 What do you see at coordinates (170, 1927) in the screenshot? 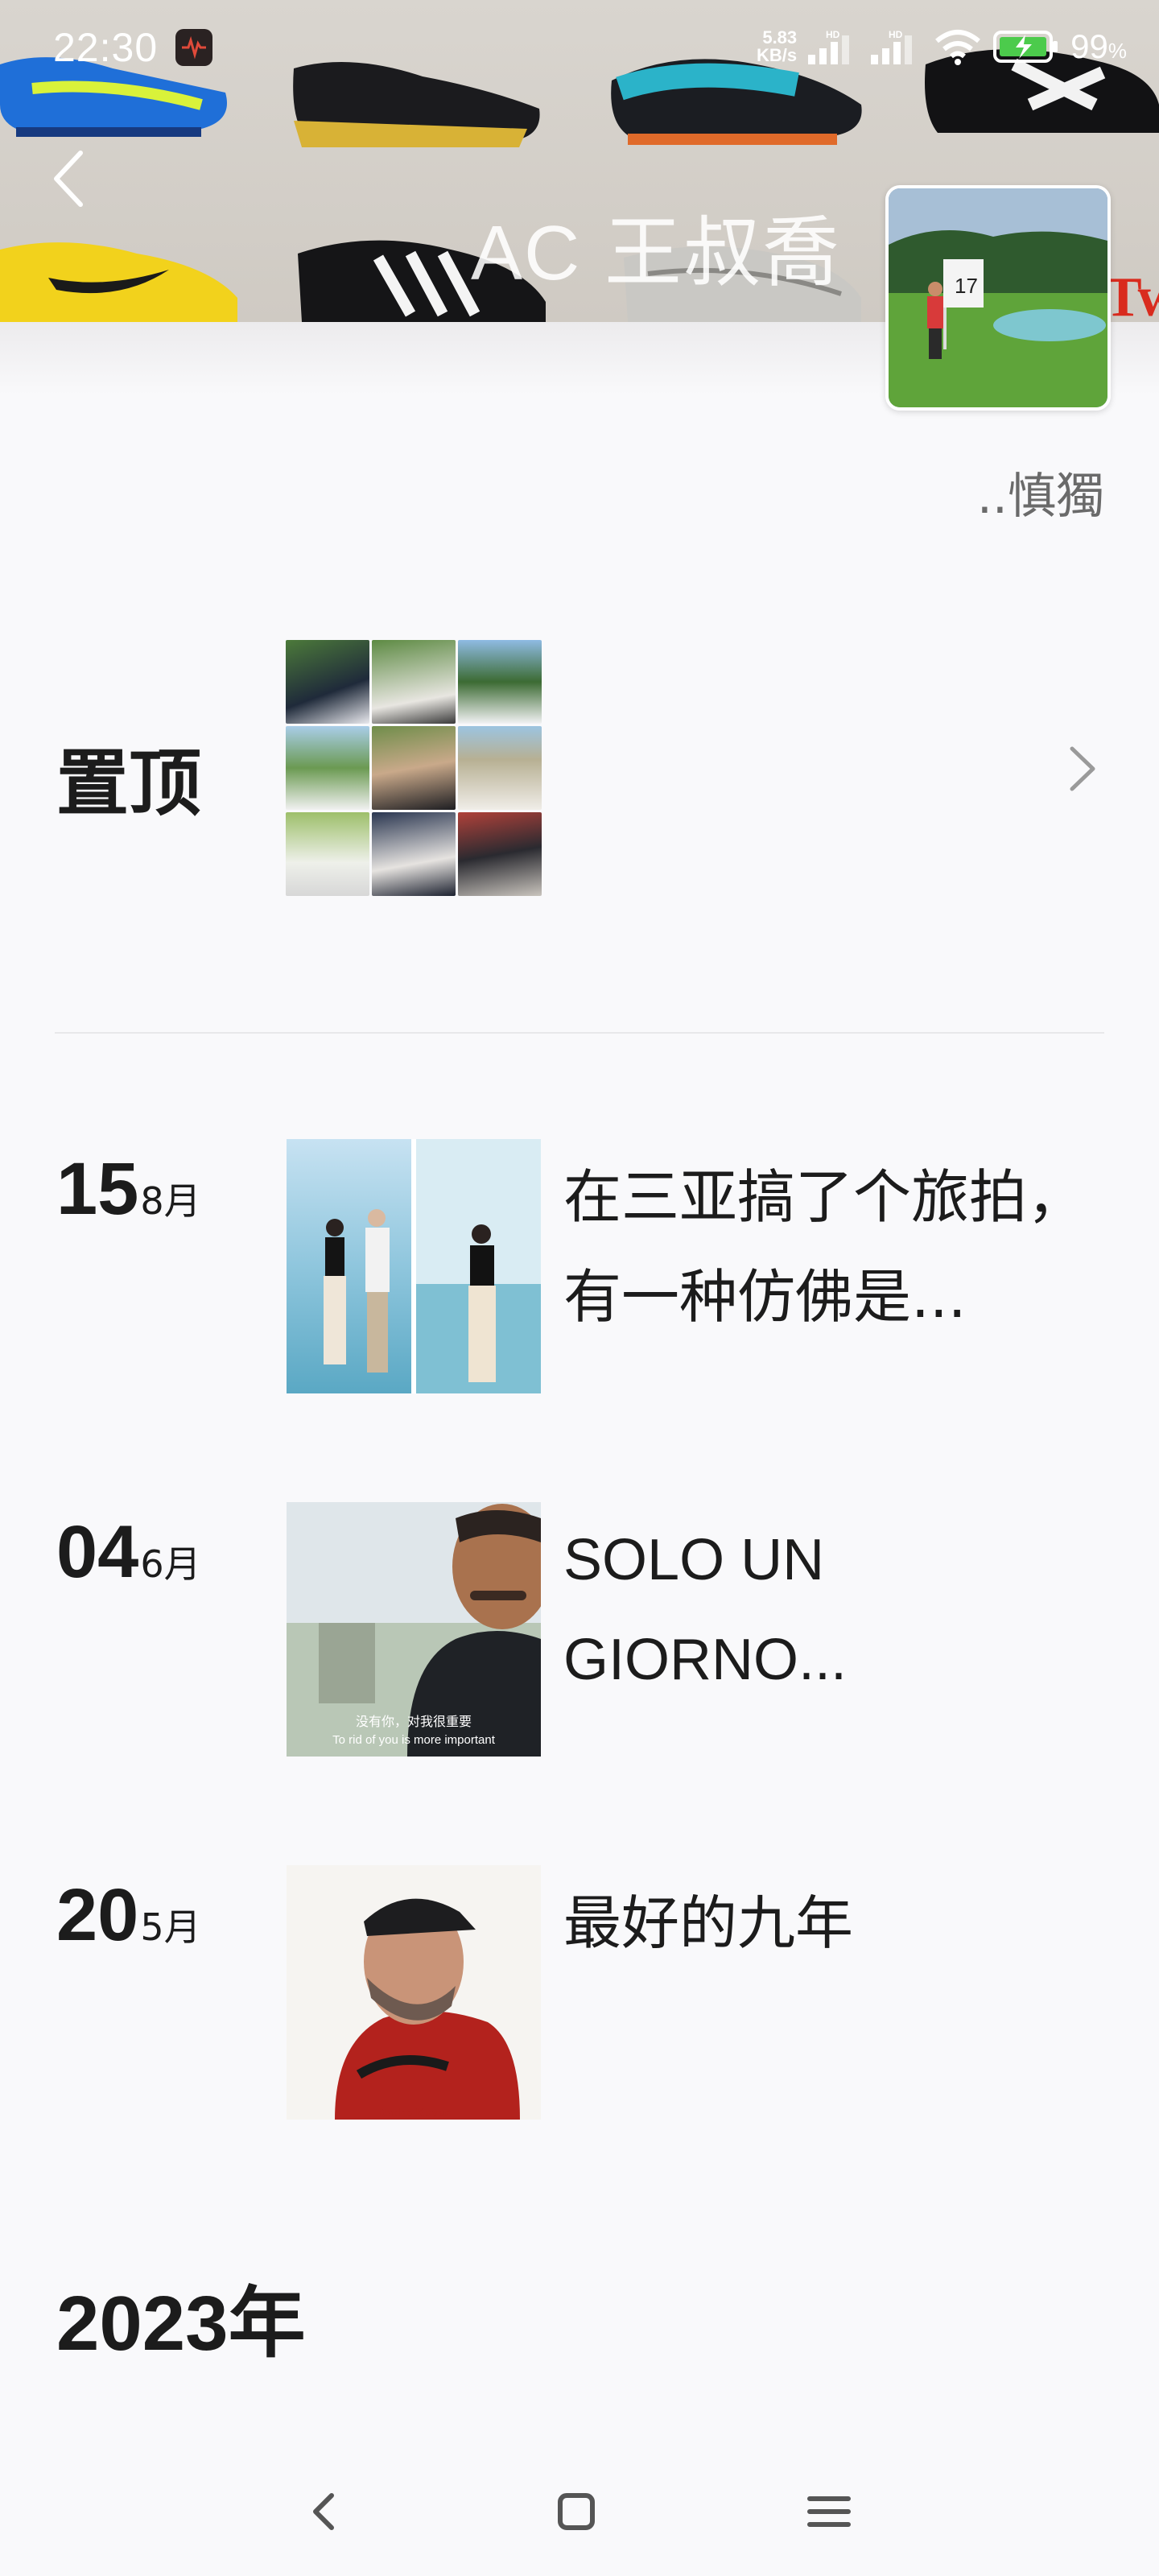
I see `post-month: 5月` at bounding box center [170, 1927].